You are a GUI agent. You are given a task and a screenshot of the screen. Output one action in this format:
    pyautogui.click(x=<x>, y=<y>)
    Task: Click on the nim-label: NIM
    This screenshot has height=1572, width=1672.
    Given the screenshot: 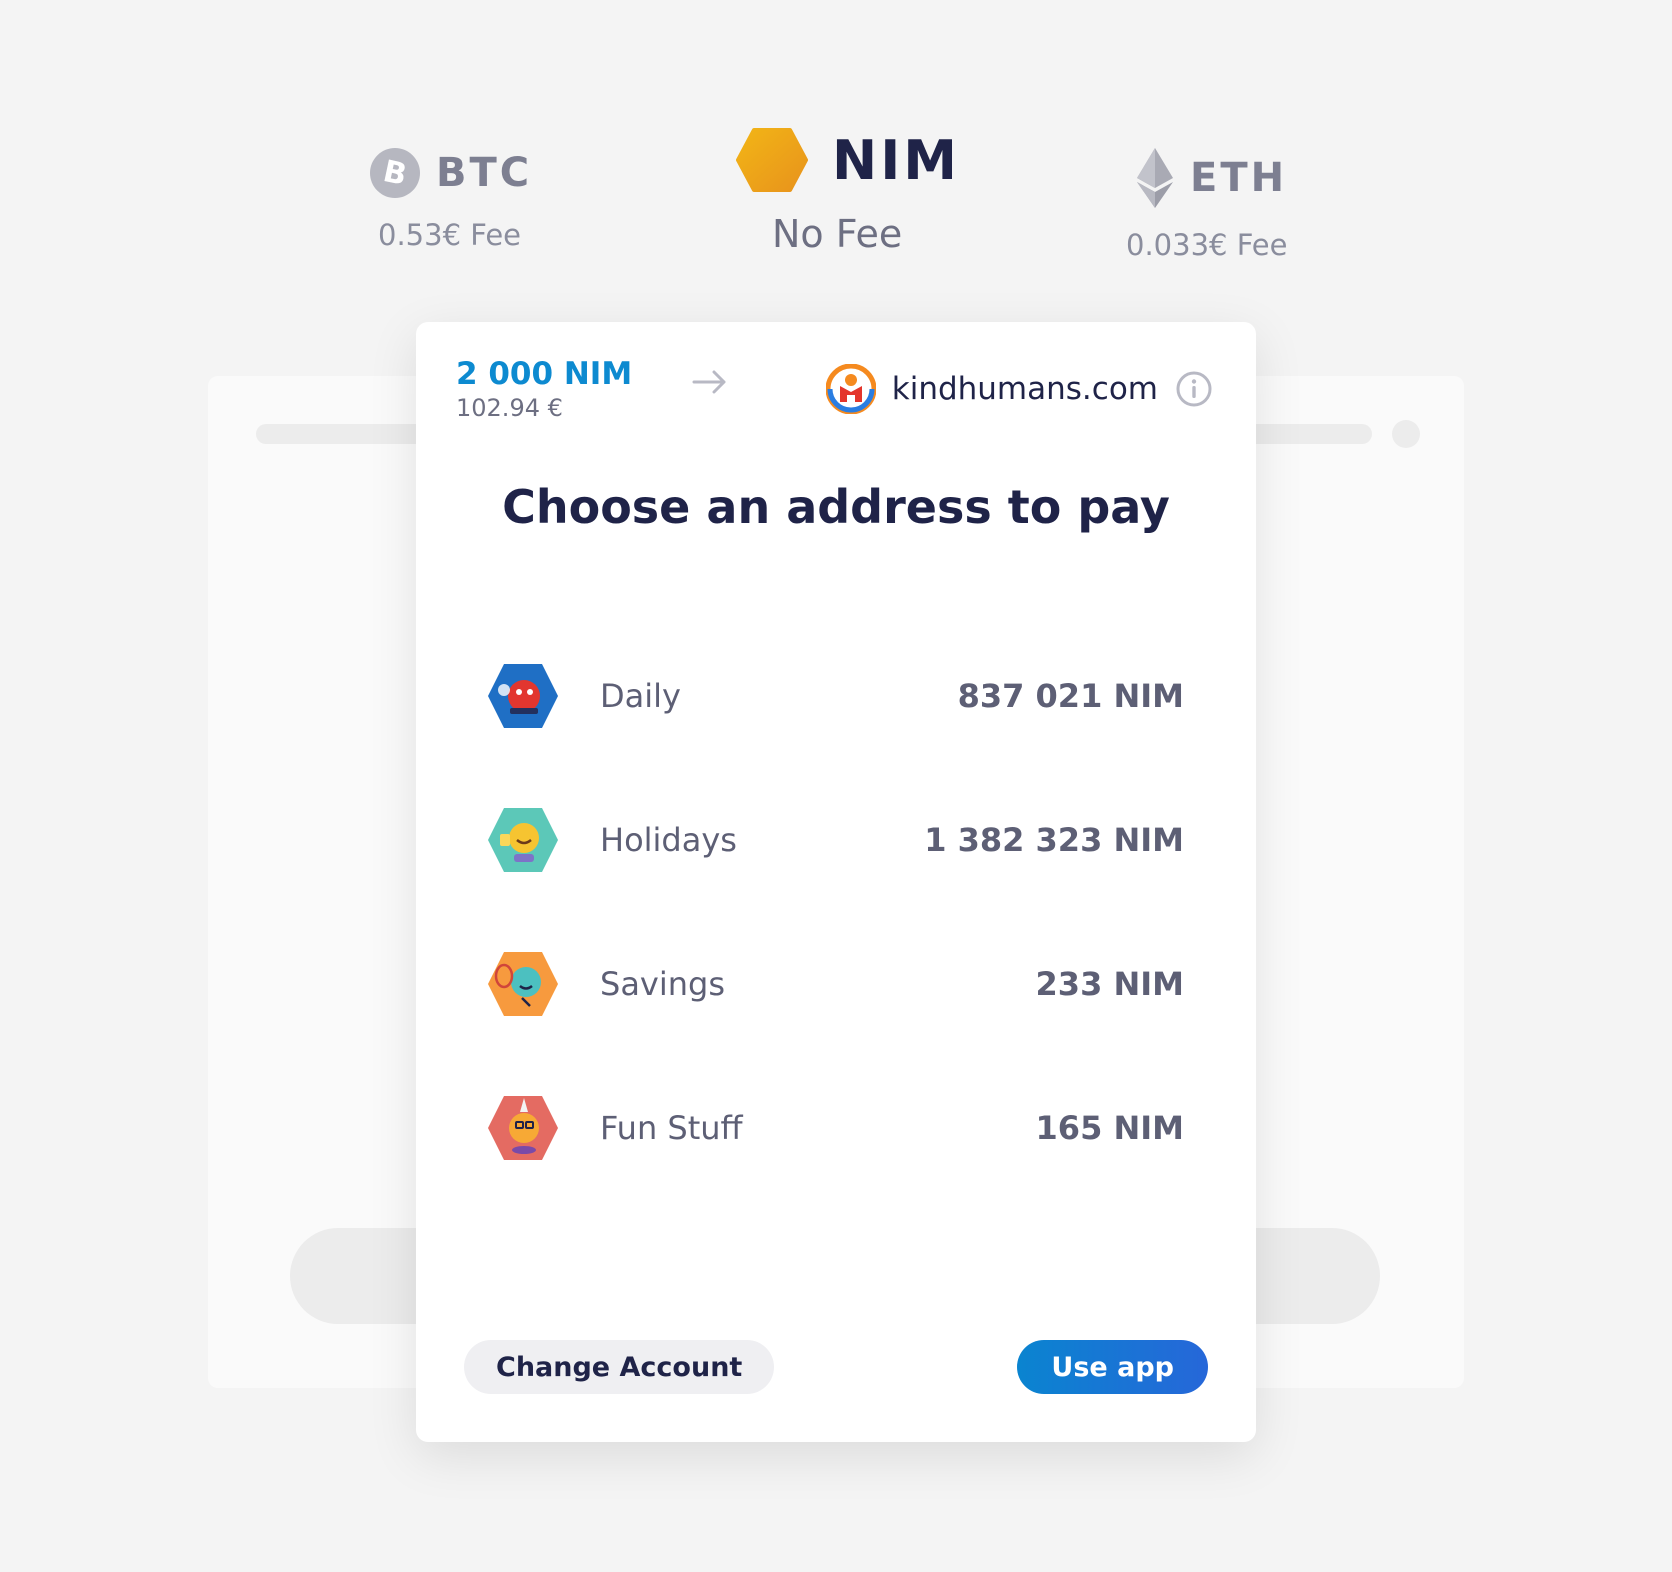 What is the action you would take?
    pyautogui.click(x=896, y=160)
    